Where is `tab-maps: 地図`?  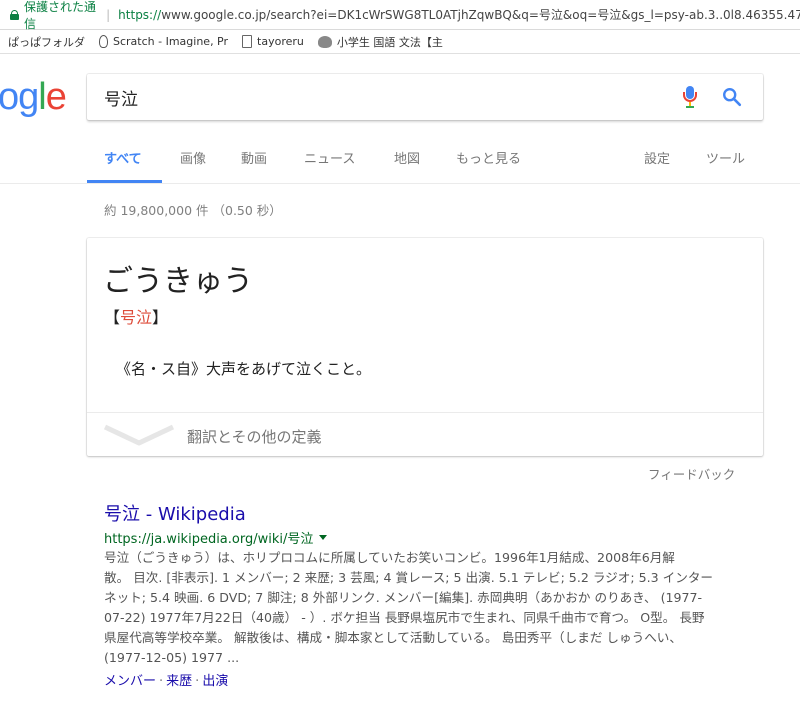
tab-maps: 地図 is located at coordinates (407, 157).